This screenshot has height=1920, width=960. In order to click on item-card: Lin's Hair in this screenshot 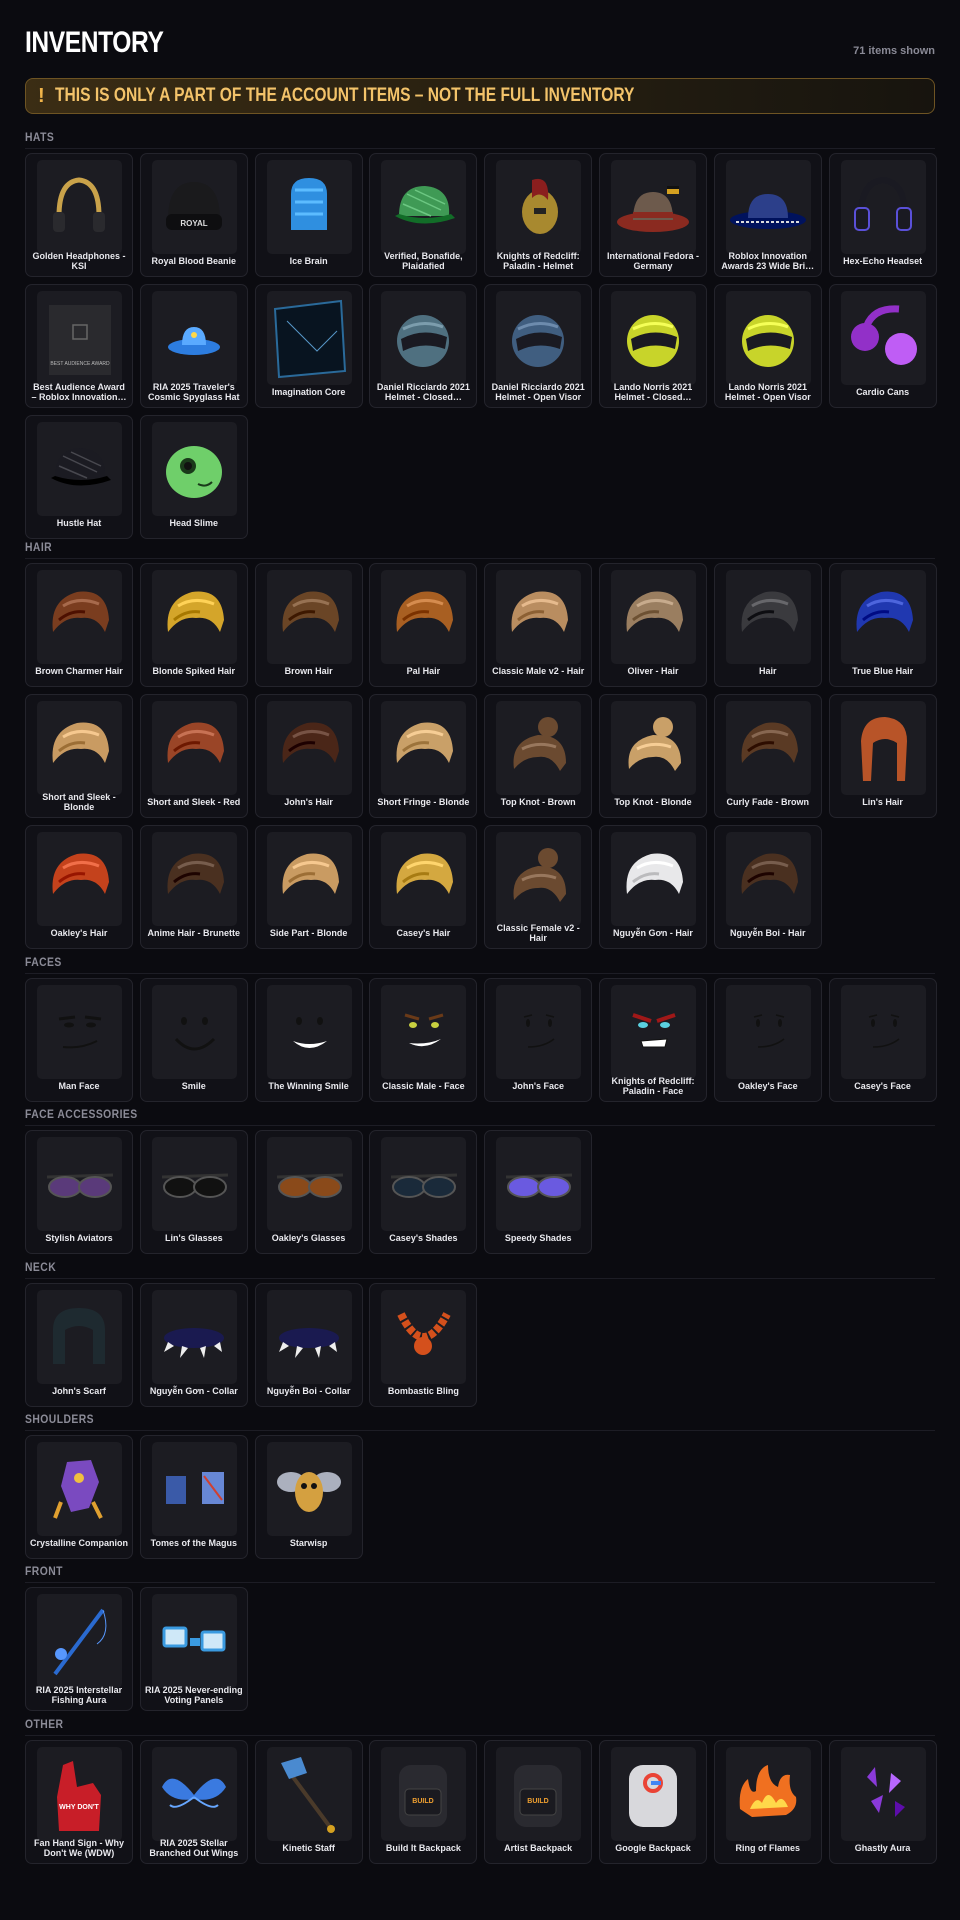, I will do `click(882, 756)`.